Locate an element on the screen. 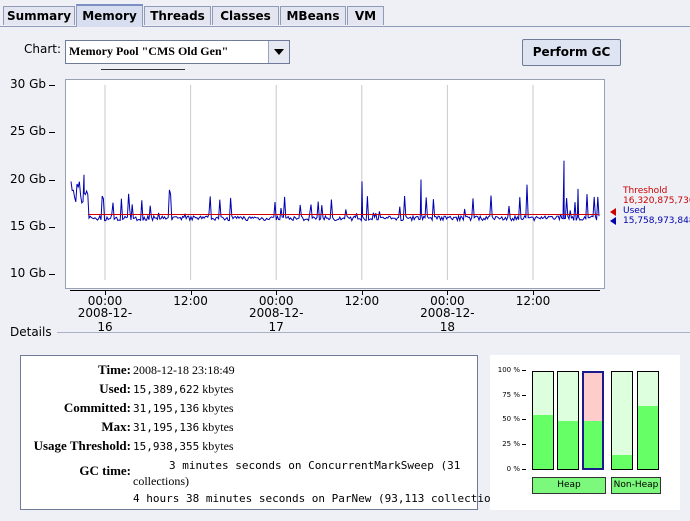 The width and height of the screenshot is (690, 521). threshold-marker-icon is located at coordinates (613, 212).